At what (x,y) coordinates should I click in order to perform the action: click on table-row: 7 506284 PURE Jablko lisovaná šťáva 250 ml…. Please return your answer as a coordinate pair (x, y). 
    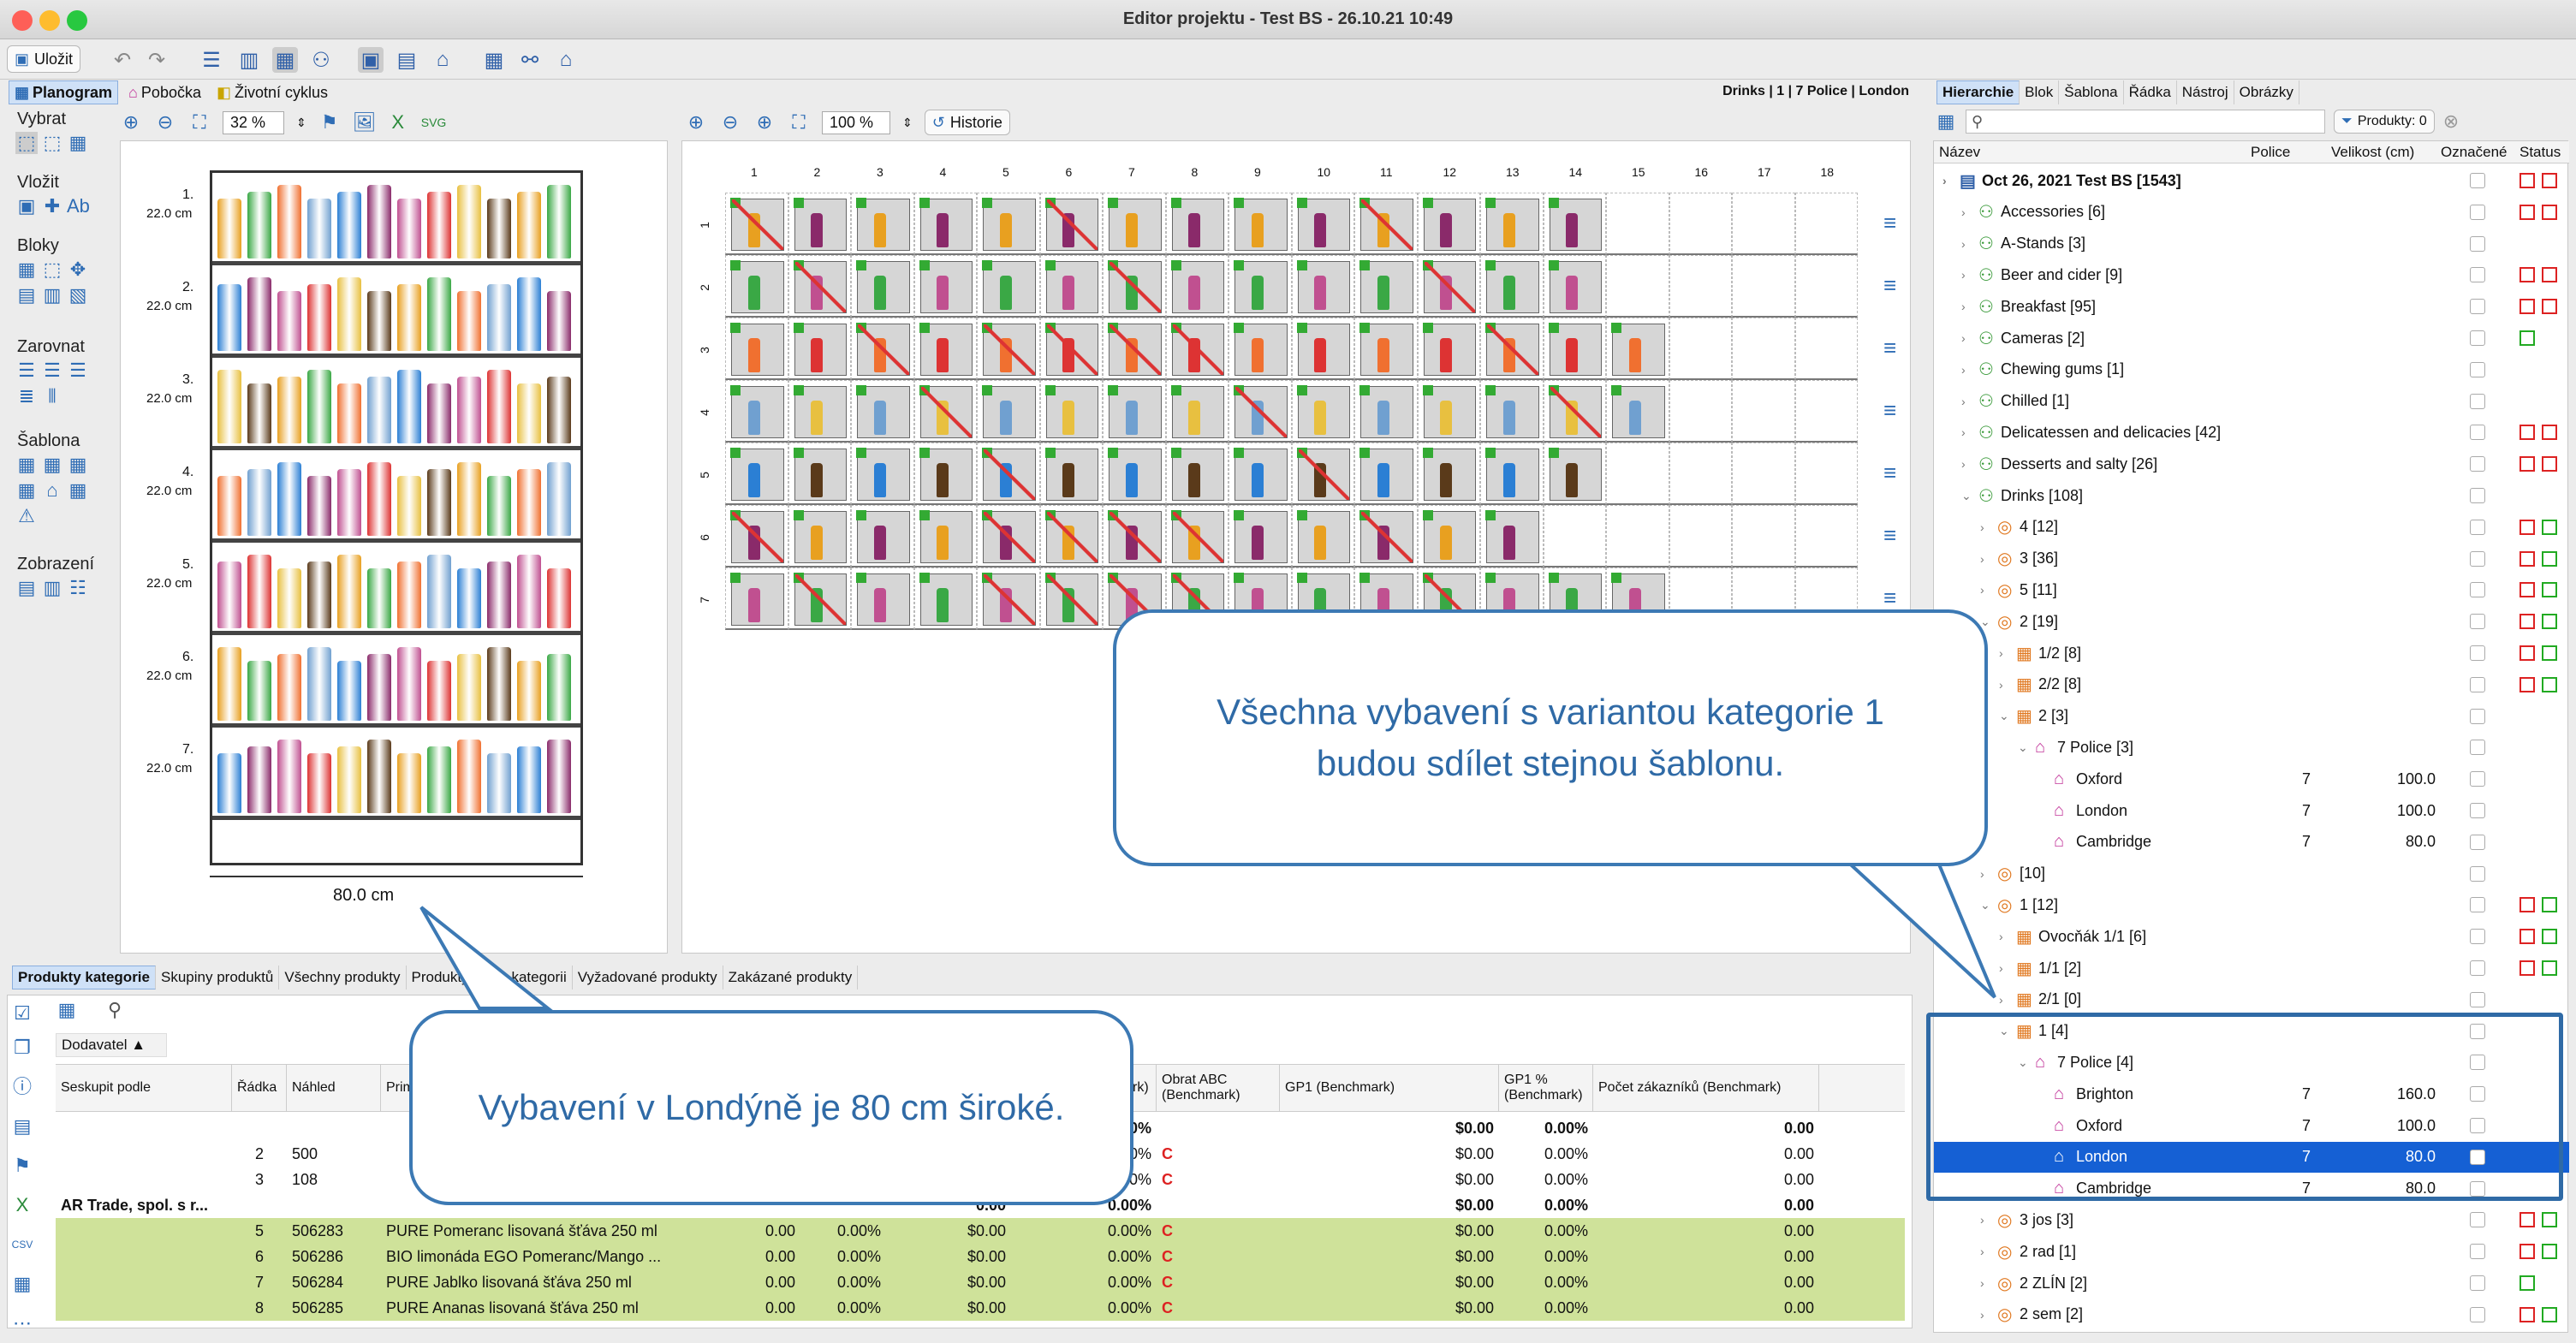
    Looking at the image, I should click on (980, 1282).